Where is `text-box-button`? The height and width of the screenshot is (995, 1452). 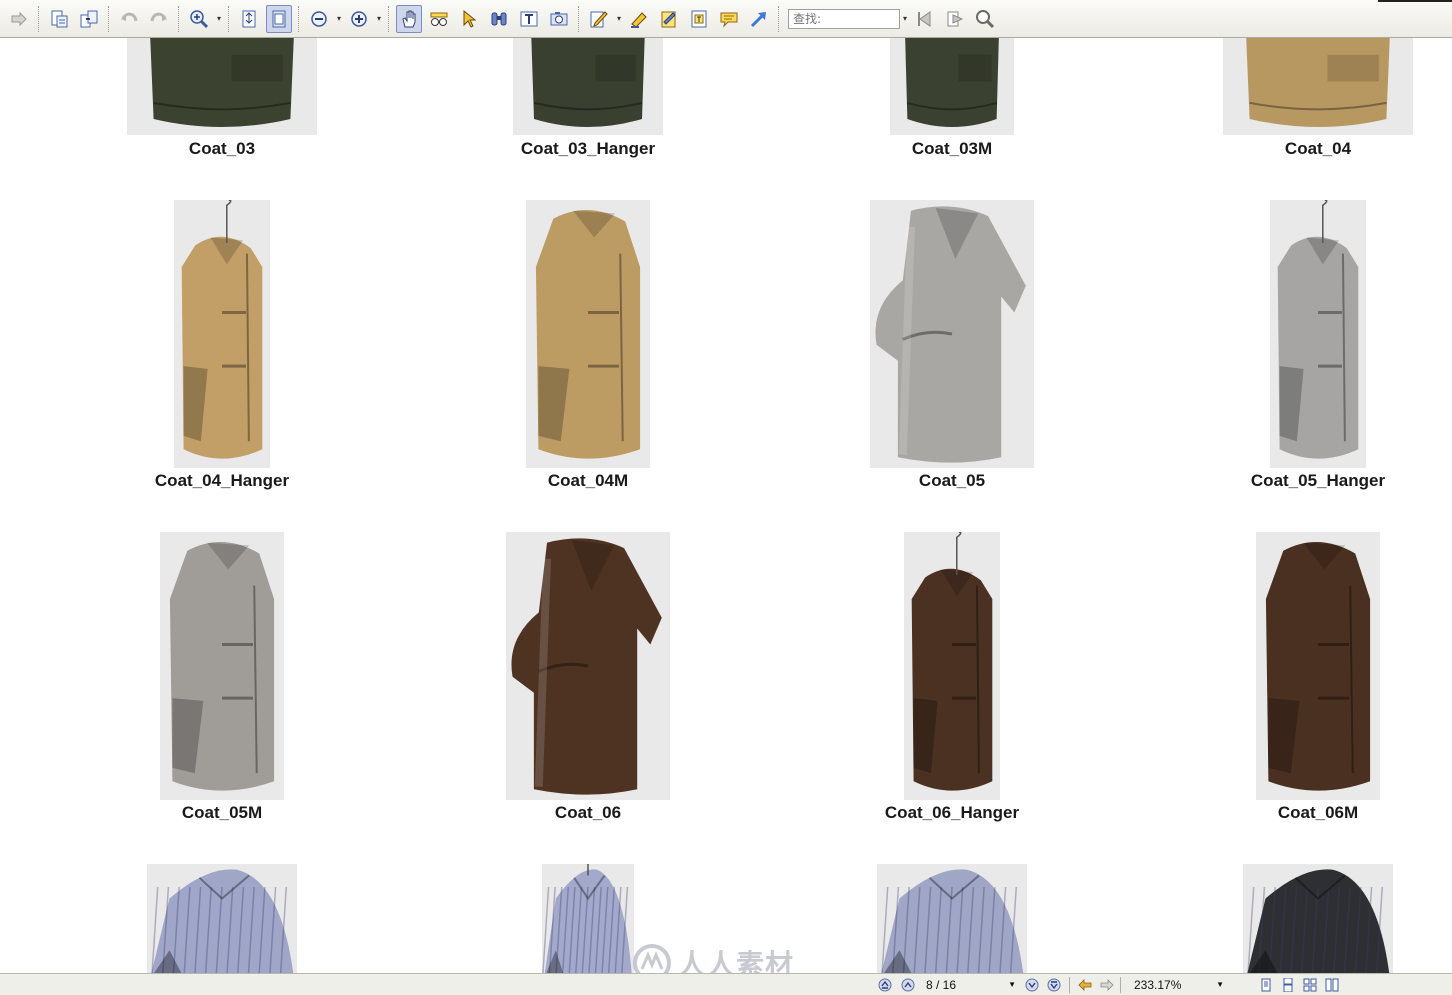 text-box-button is located at coordinates (699, 19).